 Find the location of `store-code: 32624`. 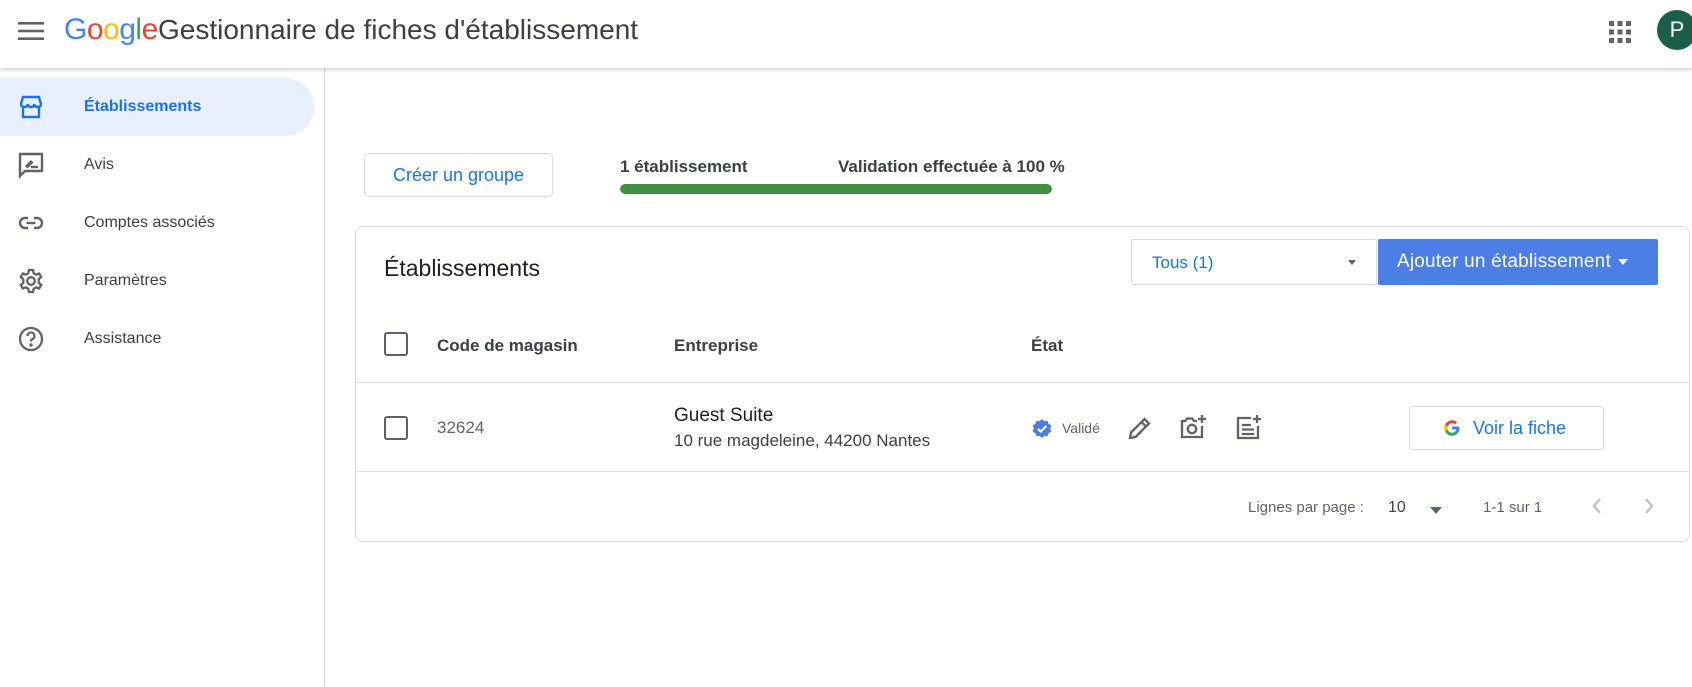

store-code: 32624 is located at coordinates (461, 427).